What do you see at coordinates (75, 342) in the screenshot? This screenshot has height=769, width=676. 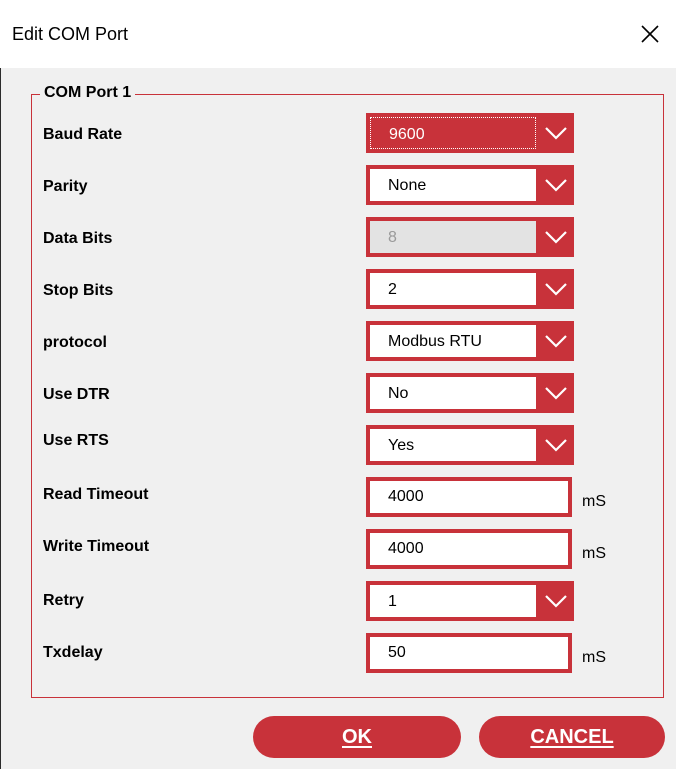 I see `protocol-label: protocol` at bounding box center [75, 342].